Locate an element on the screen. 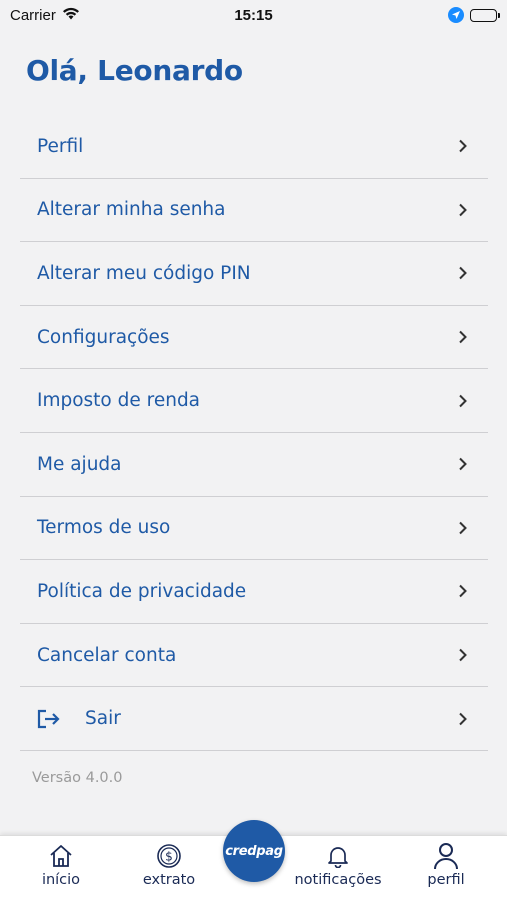 The width and height of the screenshot is (507, 900). tab-notificacoes: notificações is located at coordinates (338, 865).